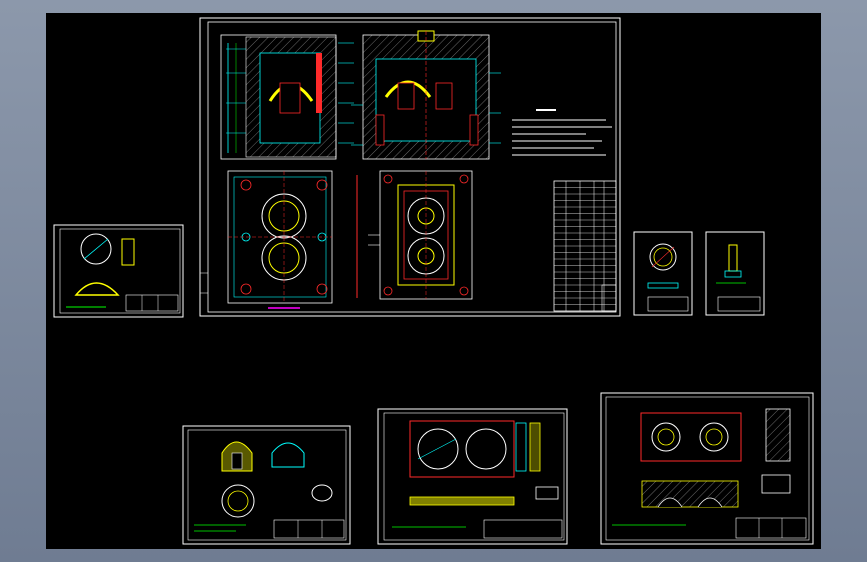  Describe the element at coordinates (420, 235) in the screenshot. I see `plan-view-right` at that location.